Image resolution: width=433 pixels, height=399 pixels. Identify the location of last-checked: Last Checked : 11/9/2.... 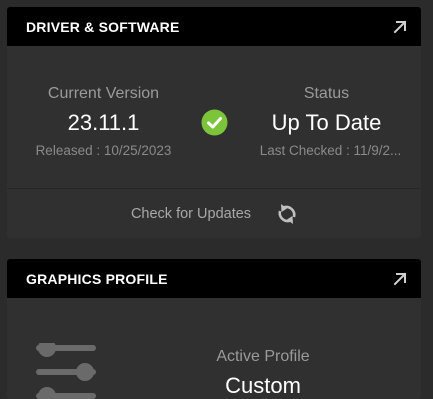
(330, 150).